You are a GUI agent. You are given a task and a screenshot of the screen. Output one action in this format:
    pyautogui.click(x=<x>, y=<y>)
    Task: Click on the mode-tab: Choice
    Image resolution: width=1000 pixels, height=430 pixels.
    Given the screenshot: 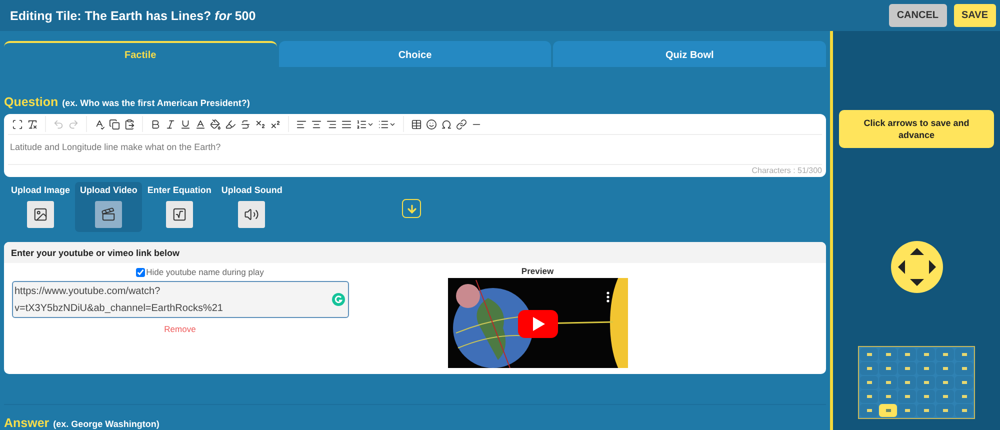 What is the action you would take?
    pyautogui.click(x=415, y=54)
    